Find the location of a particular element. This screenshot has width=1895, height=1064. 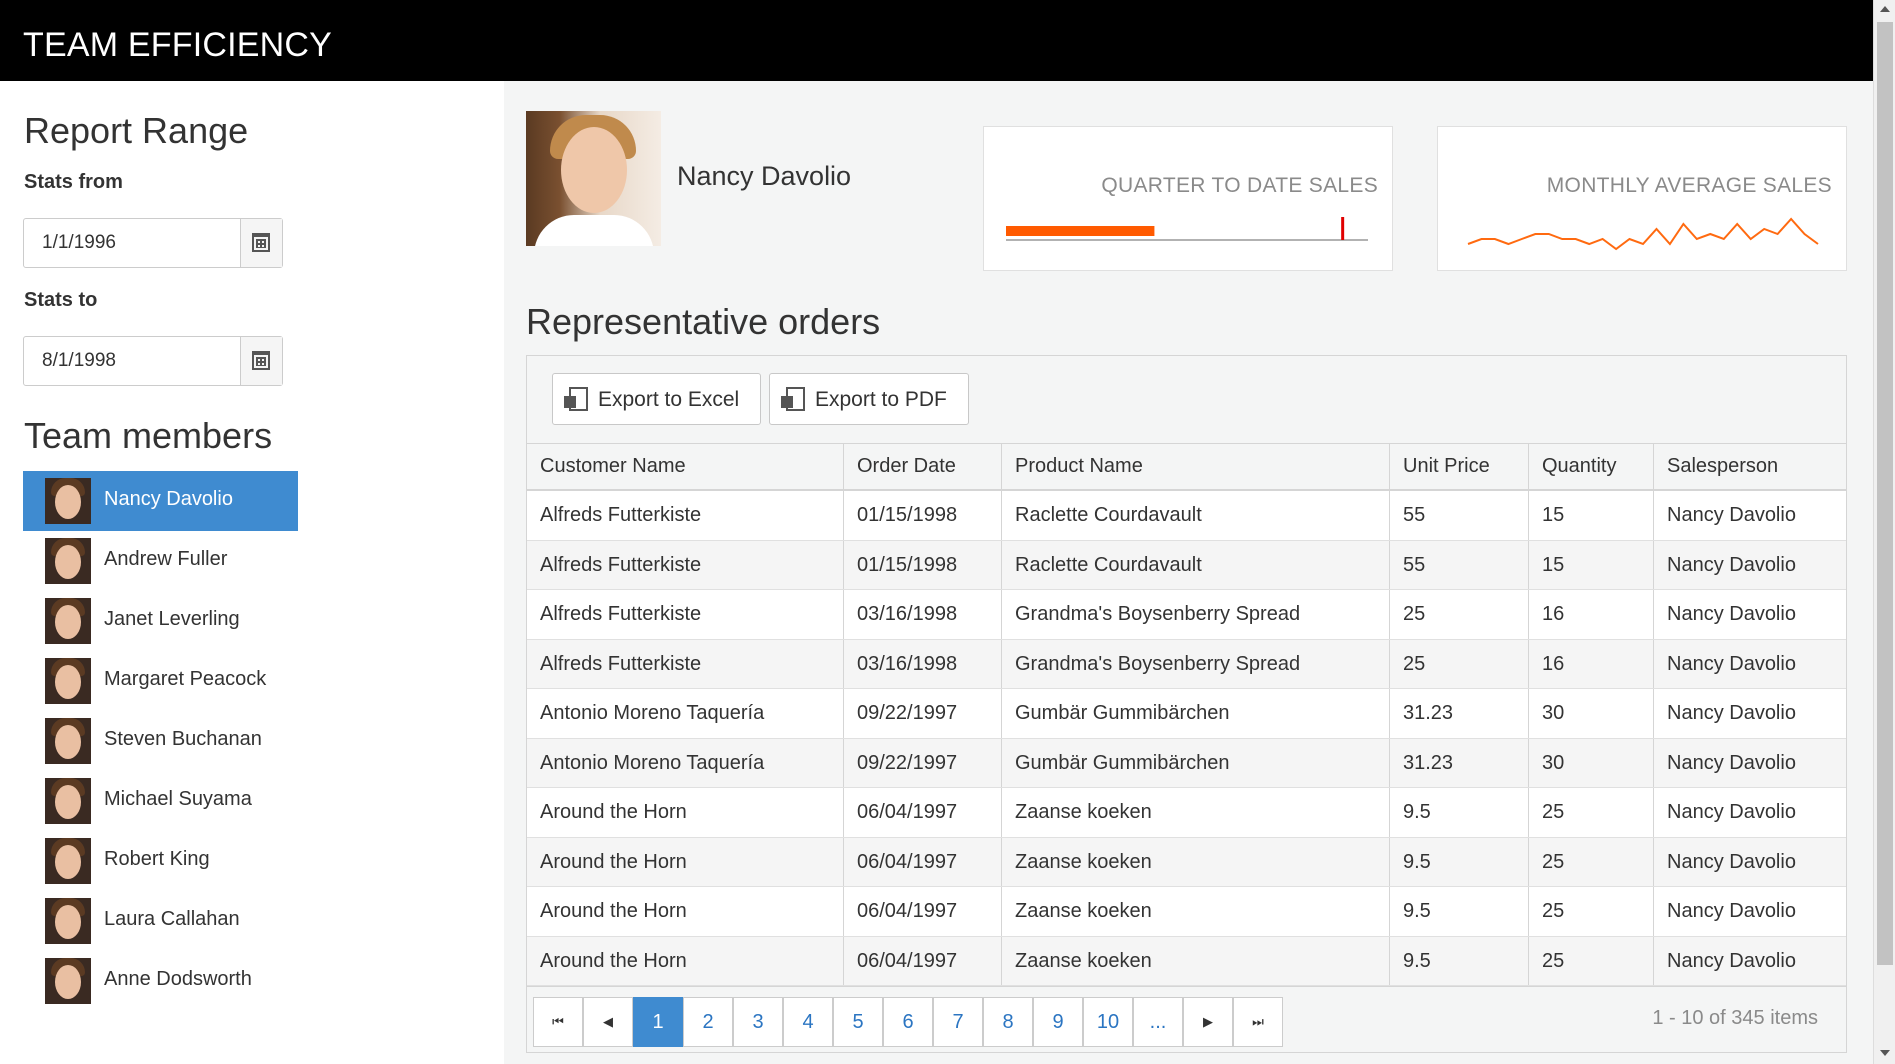

column-header: Customer Name is located at coordinates (685, 466).